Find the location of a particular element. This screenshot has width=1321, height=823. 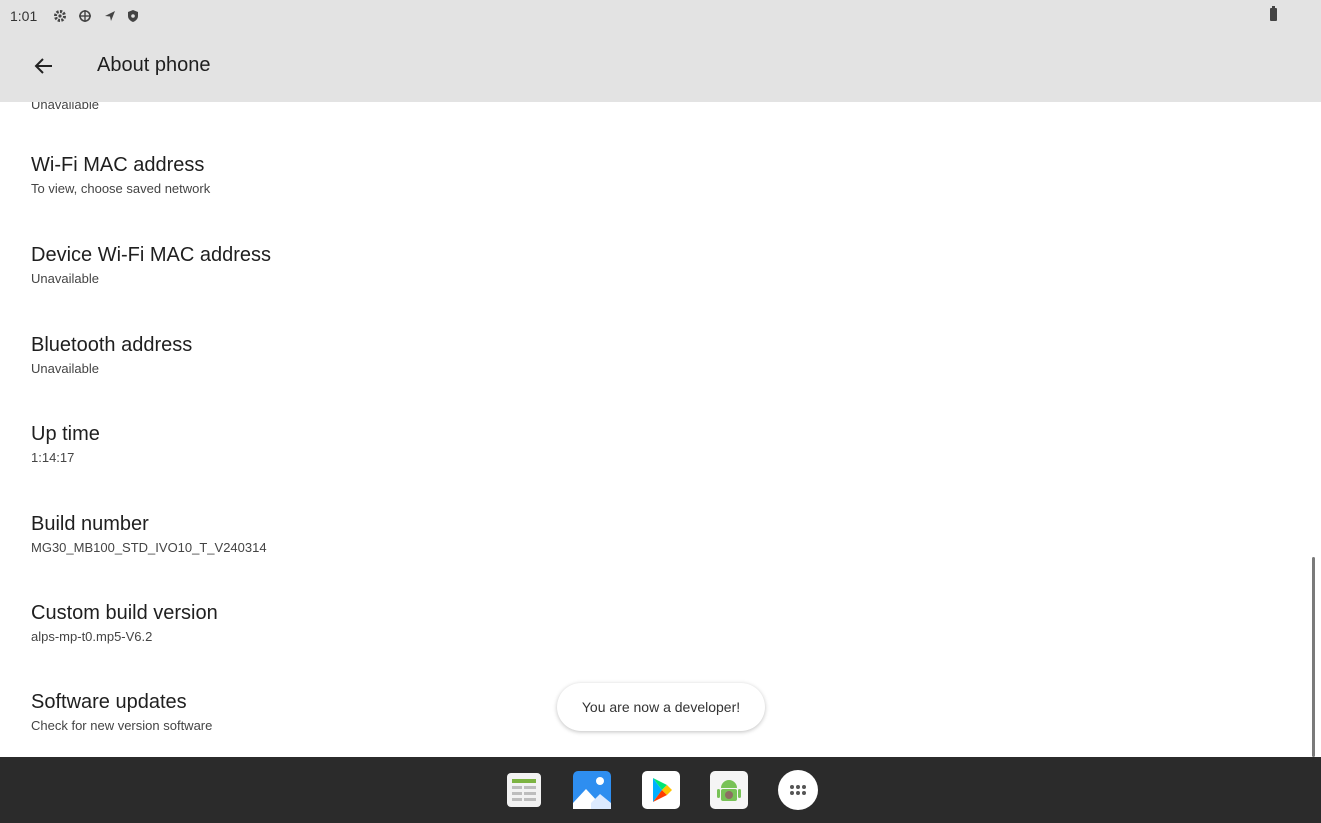

item-title: Wi-Fi MAC address is located at coordinates (118, 165).